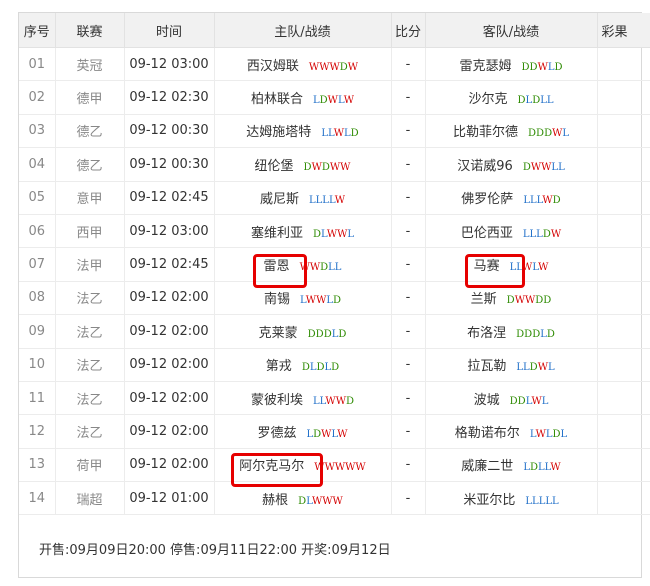 The height and width of the screenshot is (586, 650). I want to click on home-team-name: 南锡, so click(277, 297).